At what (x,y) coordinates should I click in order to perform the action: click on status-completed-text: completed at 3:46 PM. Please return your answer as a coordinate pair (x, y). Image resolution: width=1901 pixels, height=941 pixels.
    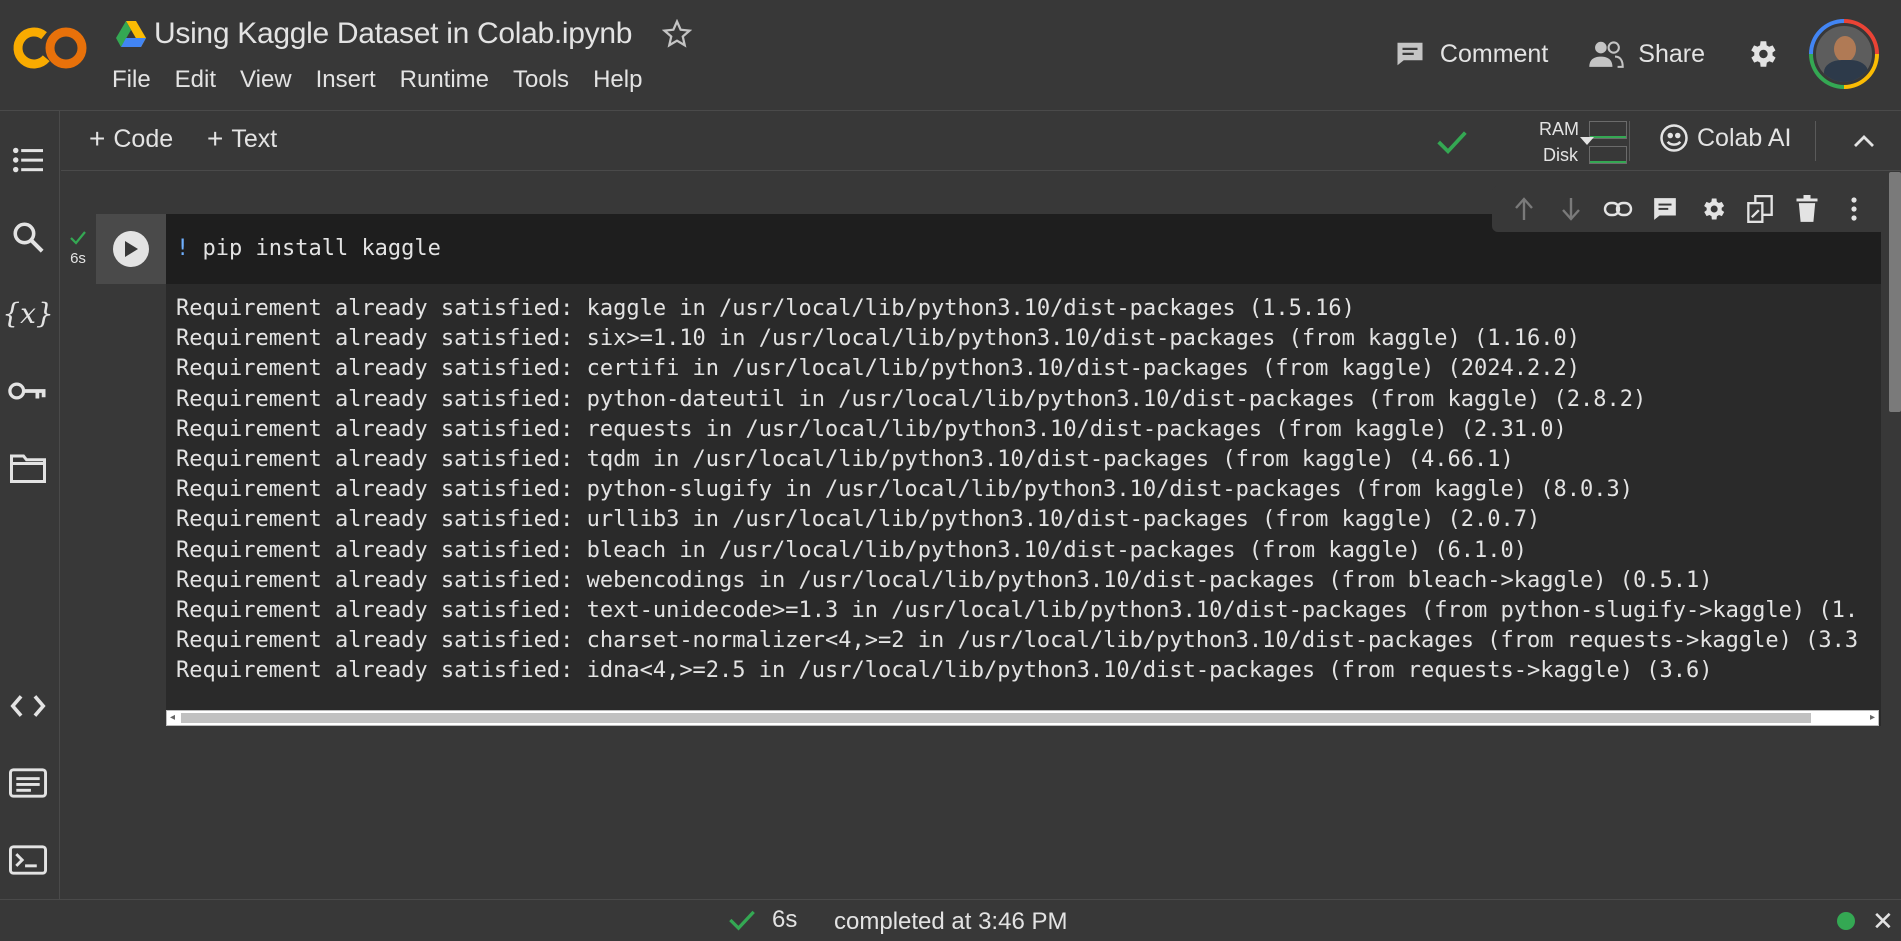
    Looking at the image, I should click on (950, 922).